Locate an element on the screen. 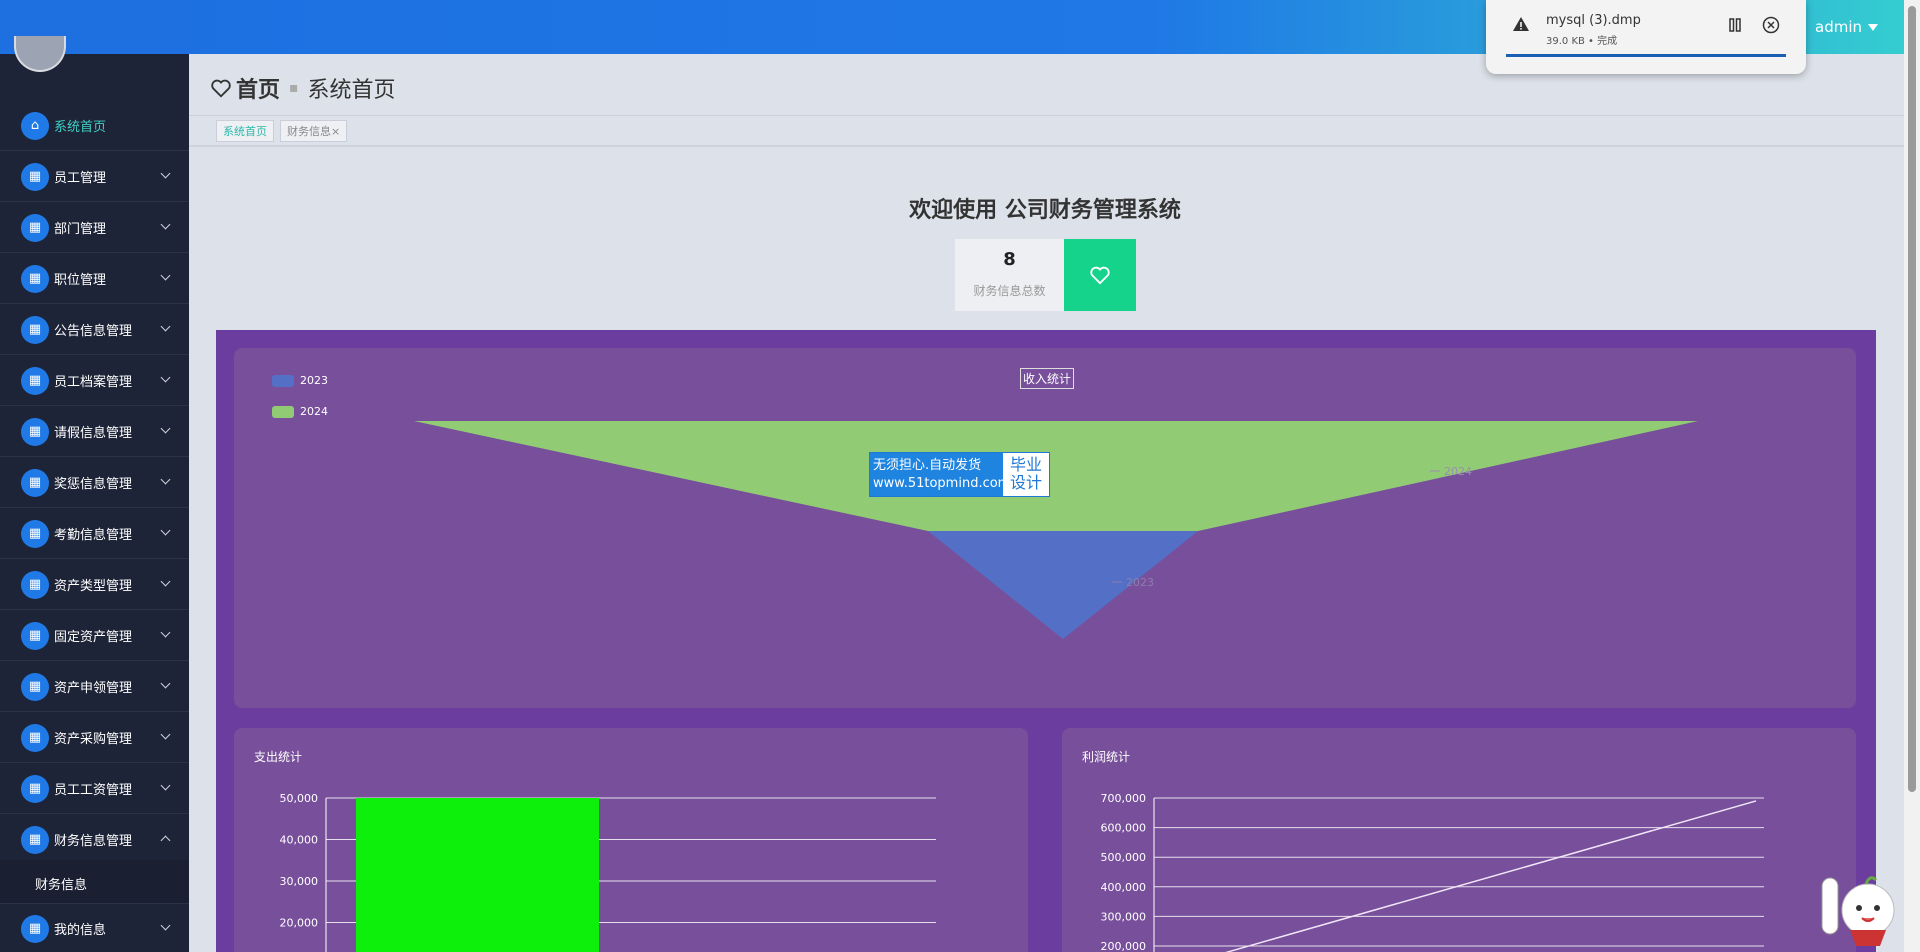 The width and height of the screenshot is (1920, 952). sidebar-item: ▦ 资产类型管理 is located at coordinates (94, 585).